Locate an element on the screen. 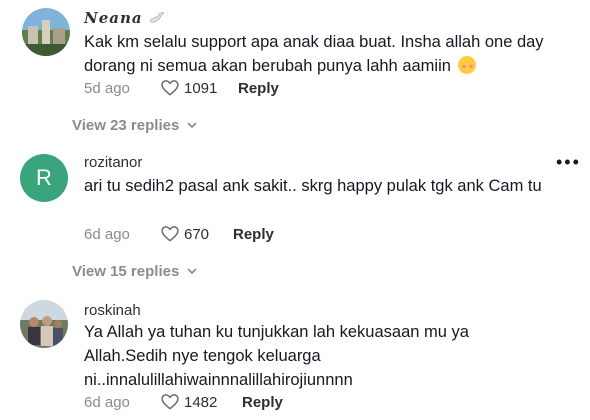 This screenshot has height=420, width=590. comment-meta: 6d ago 670 Reply is located at coordinates (324, 237).